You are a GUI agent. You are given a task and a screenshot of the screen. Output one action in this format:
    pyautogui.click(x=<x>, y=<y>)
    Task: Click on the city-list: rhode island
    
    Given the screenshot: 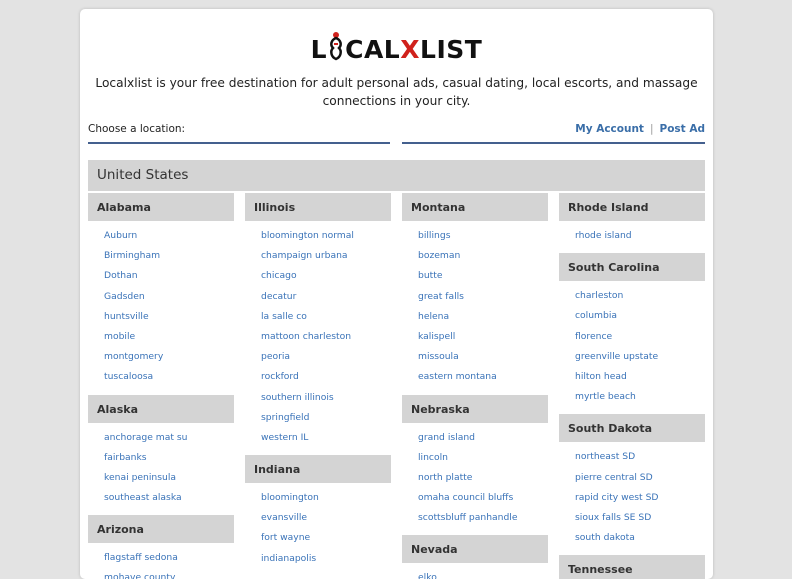 What is the action you would take?
    pyautogui.click(x=632, y=237)
    